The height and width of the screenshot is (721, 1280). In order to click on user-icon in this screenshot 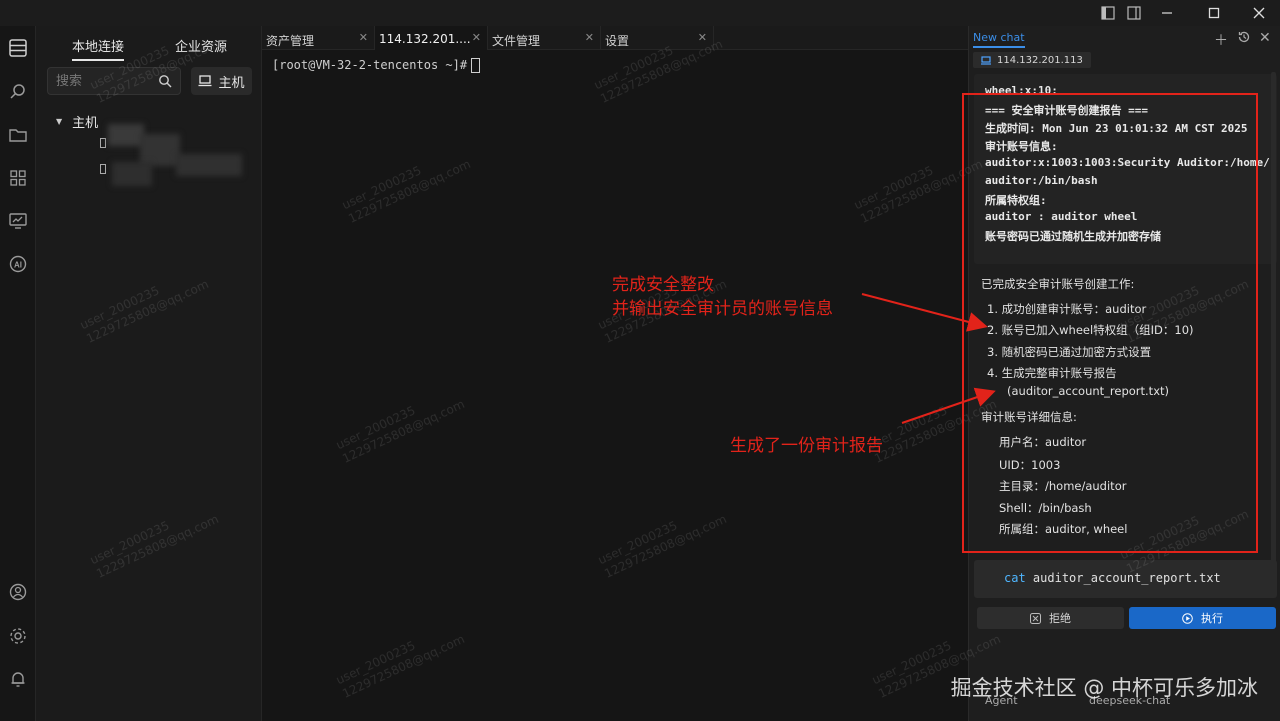, I will do `click(18, 592)`.